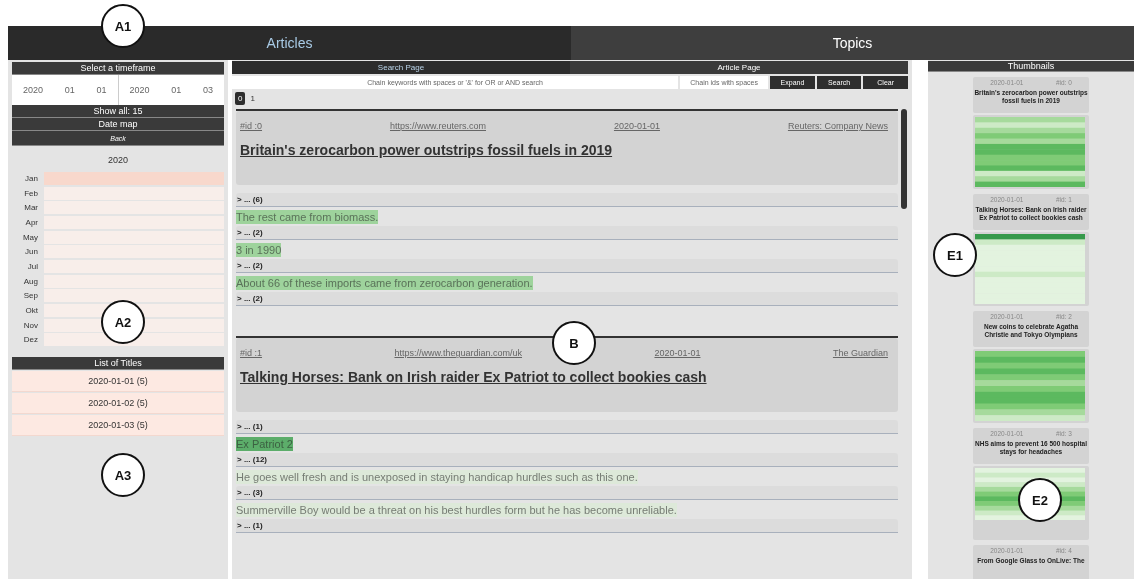 Image resolution: width=1134 pixels, height=579 pixels. What do you see at coordinates (30, 340) in the screenshot?
I see `month-label: Dez` at bounding box center [30, 340].